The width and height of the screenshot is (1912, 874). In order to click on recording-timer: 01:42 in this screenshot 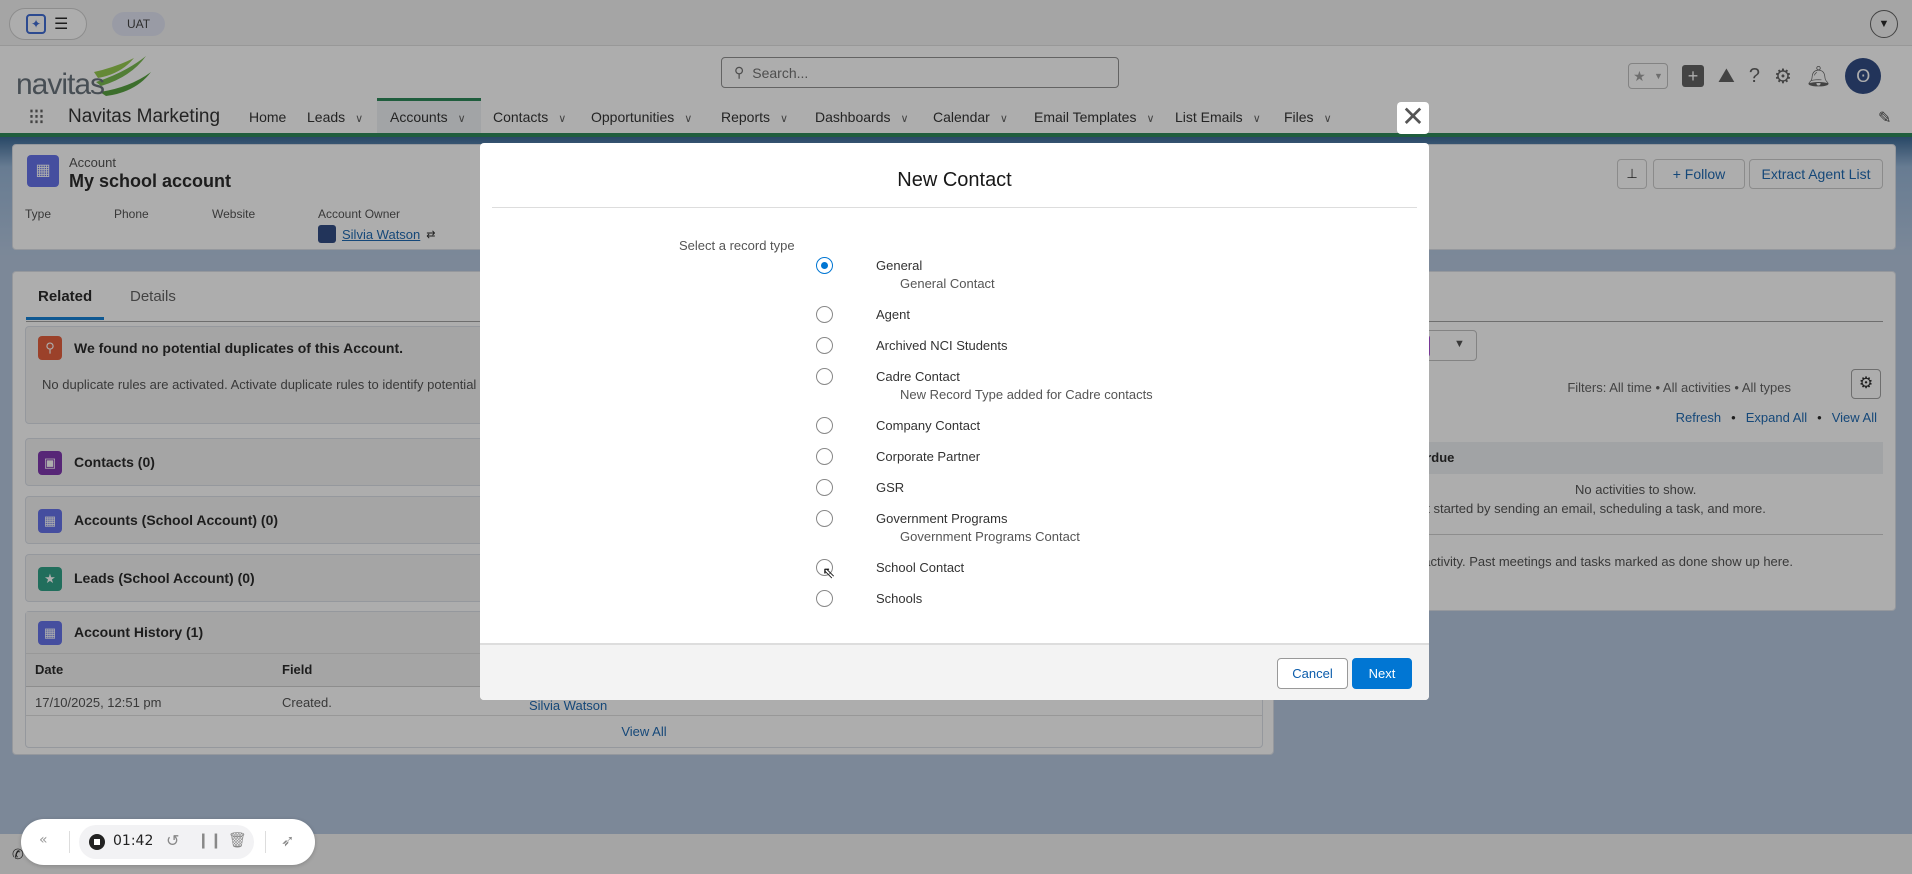, I will do `click(133, 841)`.